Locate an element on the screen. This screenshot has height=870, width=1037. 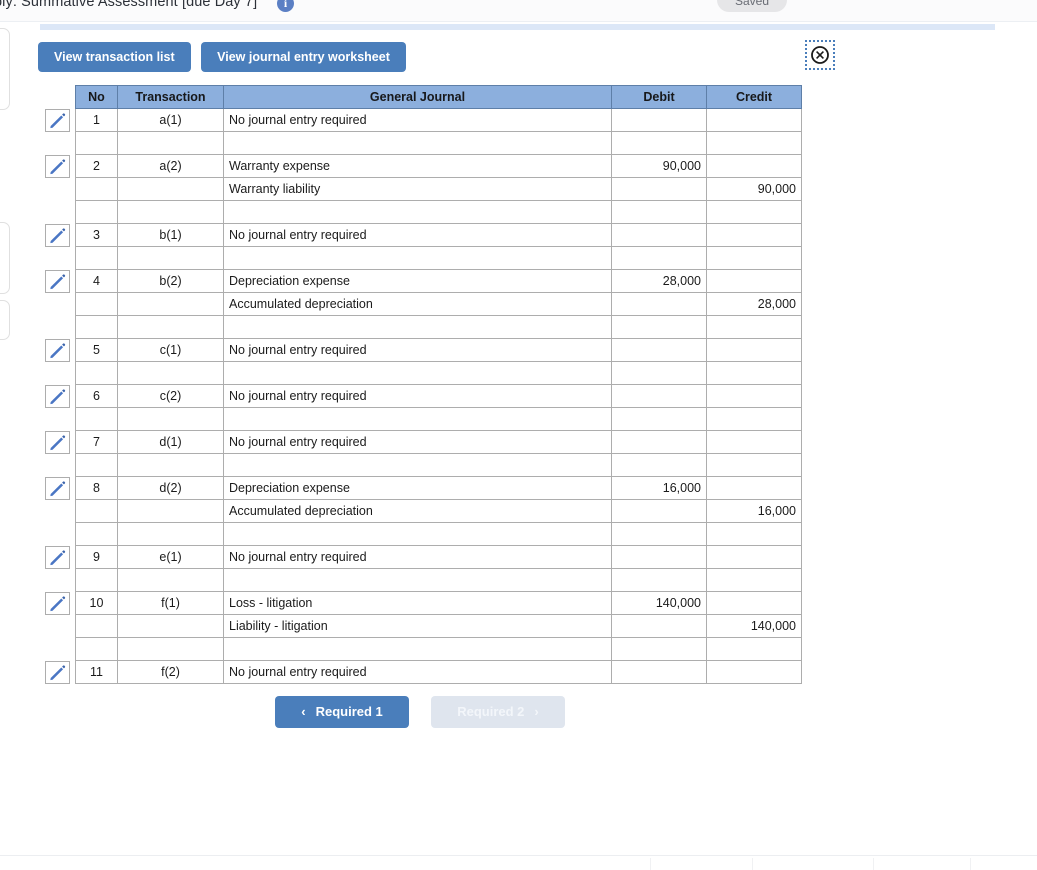
close-button is located at coordinates (820, 55).